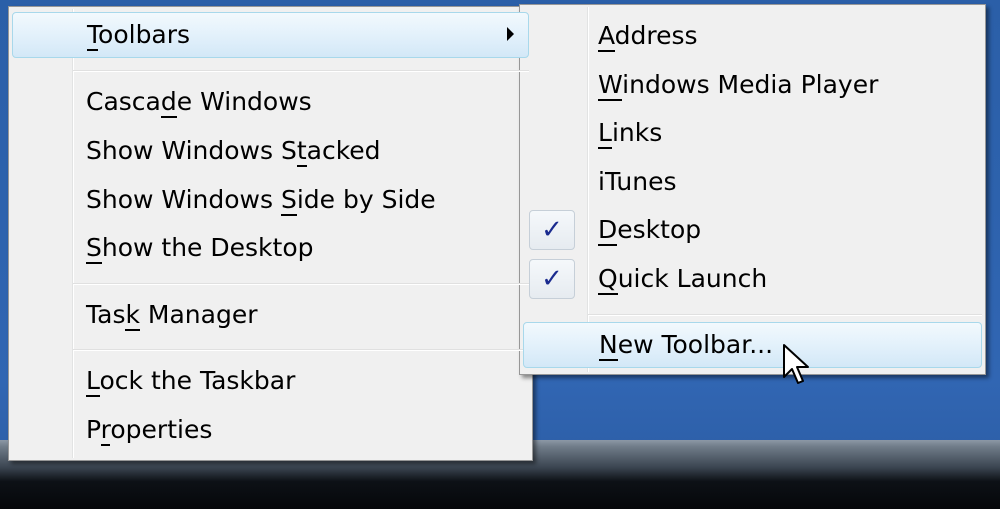  I want to click on menu-item-lock-the-taskbar: Lock the Taskbar, so click(270, 381).